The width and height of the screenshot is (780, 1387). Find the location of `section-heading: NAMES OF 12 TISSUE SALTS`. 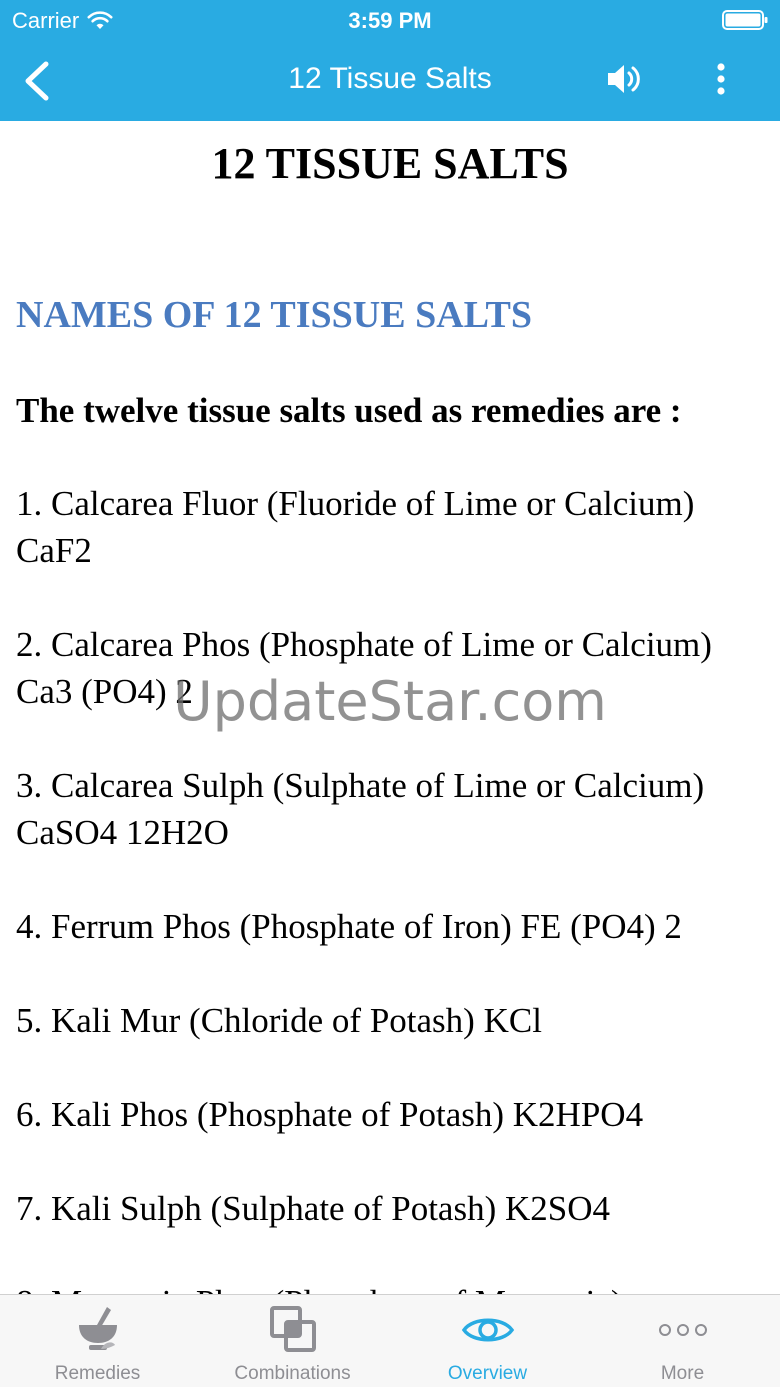

section-heading: NAMES OF 12 TISSUE SALTS is located at coordinates (274, 315).